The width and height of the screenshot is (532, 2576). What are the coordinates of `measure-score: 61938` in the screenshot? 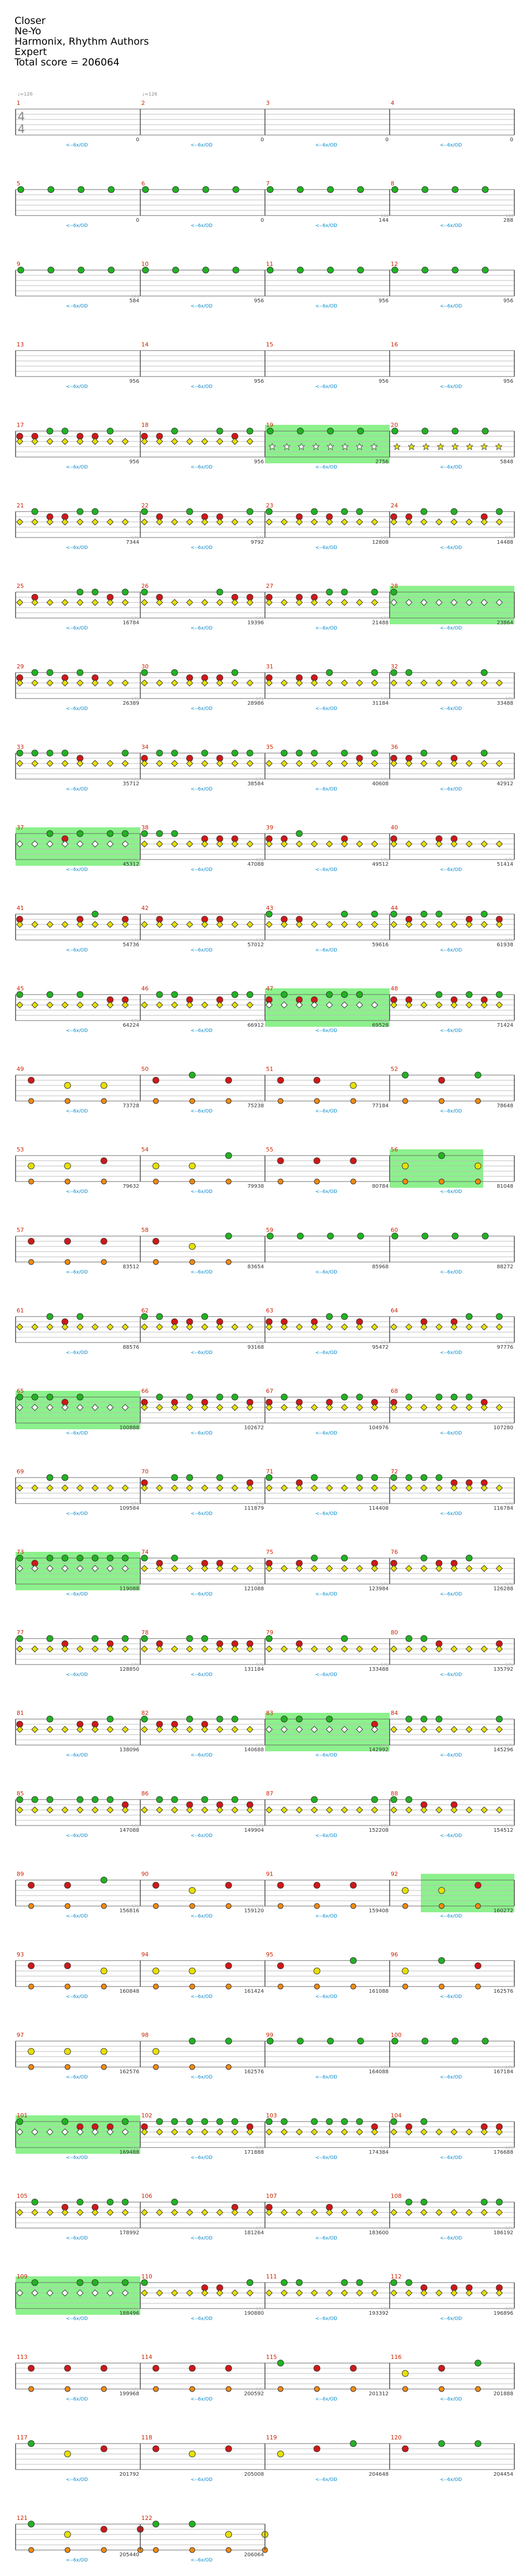 It's located at (505, 945).